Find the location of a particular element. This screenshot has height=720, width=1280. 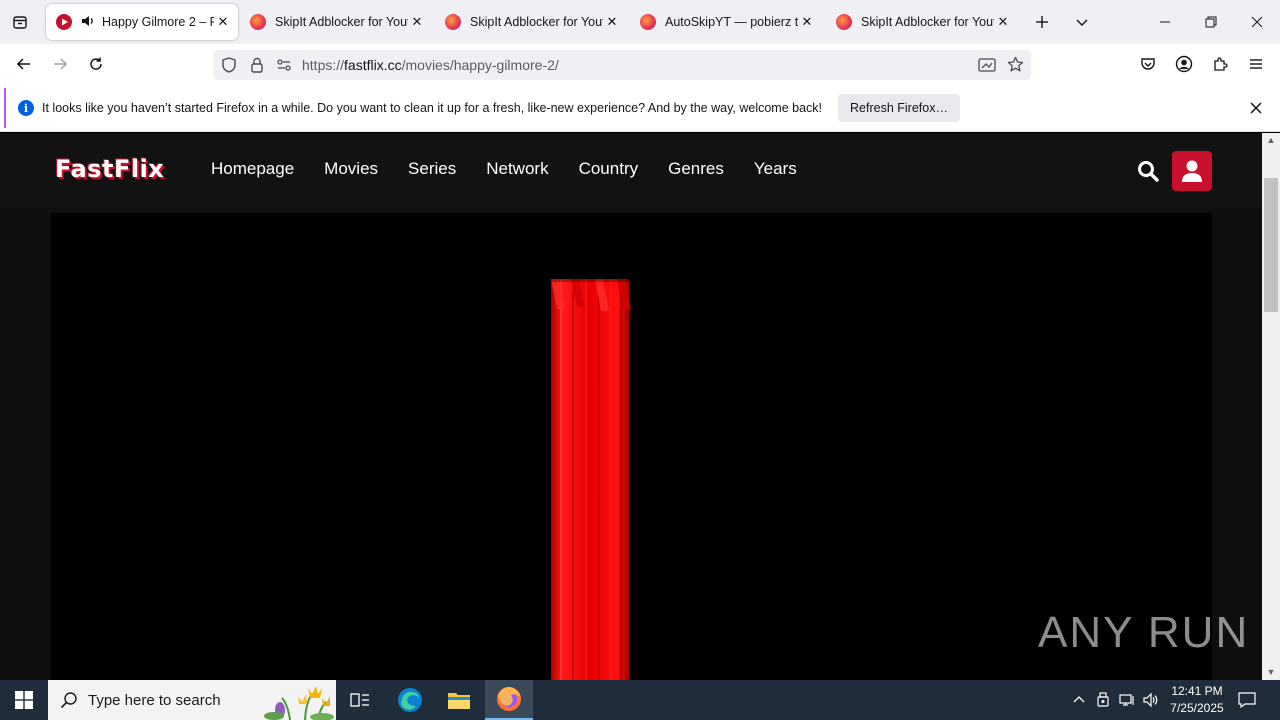

new-tab-button is located at coordinates (1042, 22).